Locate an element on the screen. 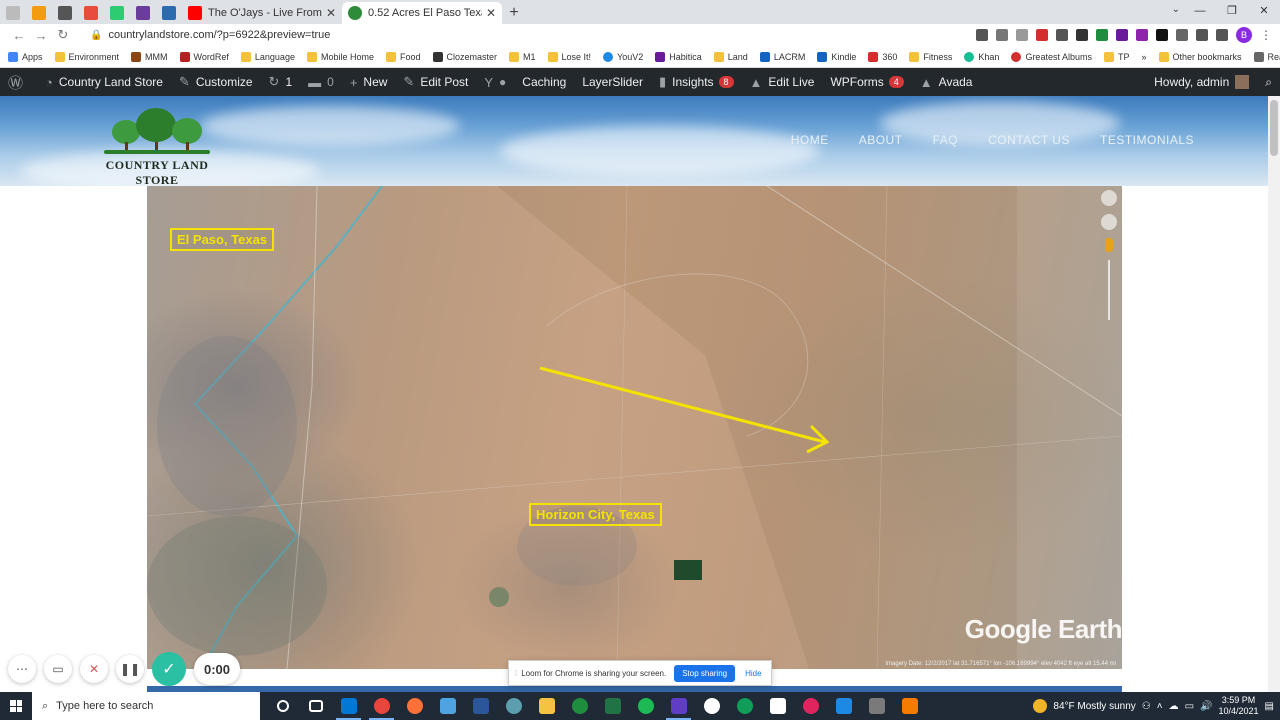 The image size is (1280, 720). site-logo: COUNTRY LAND STORE is located at coordinates (157, 146).